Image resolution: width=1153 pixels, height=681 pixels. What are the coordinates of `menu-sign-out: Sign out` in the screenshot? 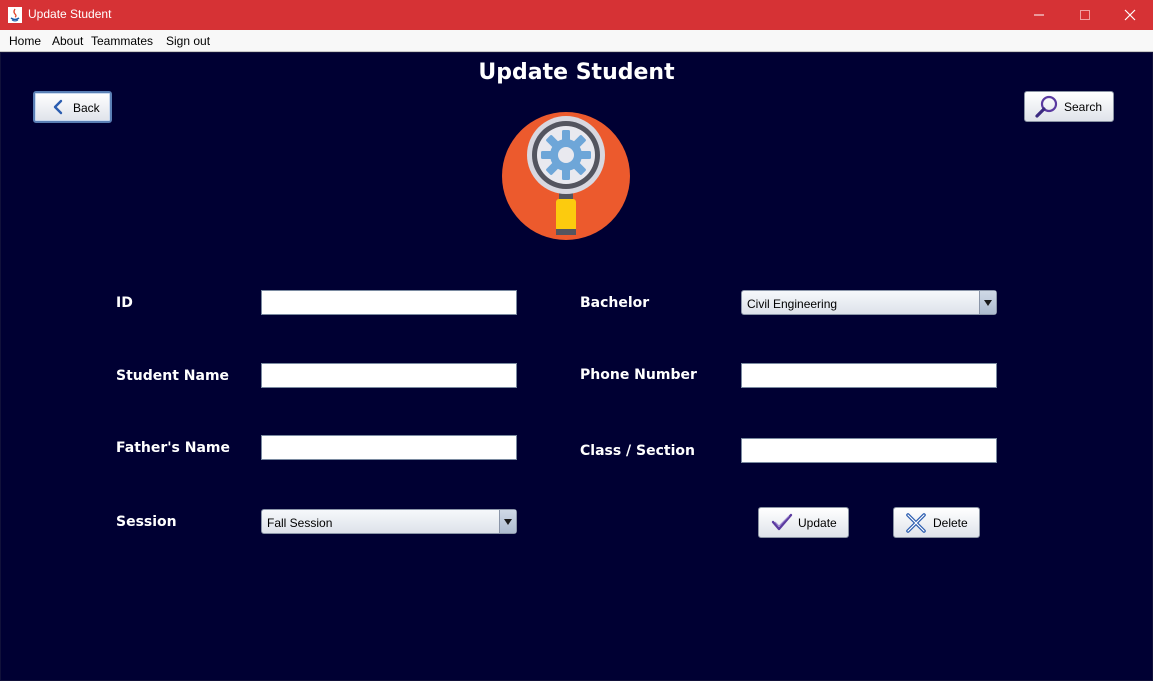 It's located at (188, 41).